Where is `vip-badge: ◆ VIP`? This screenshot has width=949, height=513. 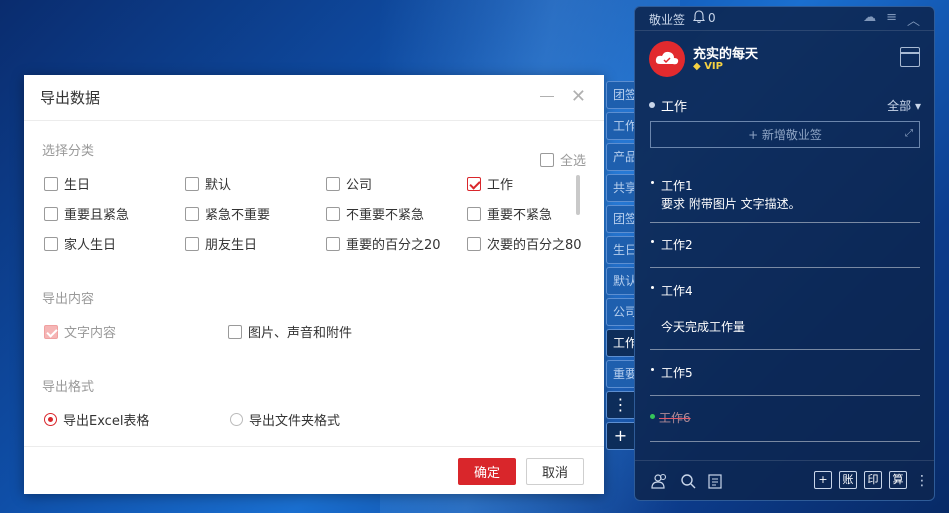
vip-badge: ◆ VIP is located at coordinates (708, 66).